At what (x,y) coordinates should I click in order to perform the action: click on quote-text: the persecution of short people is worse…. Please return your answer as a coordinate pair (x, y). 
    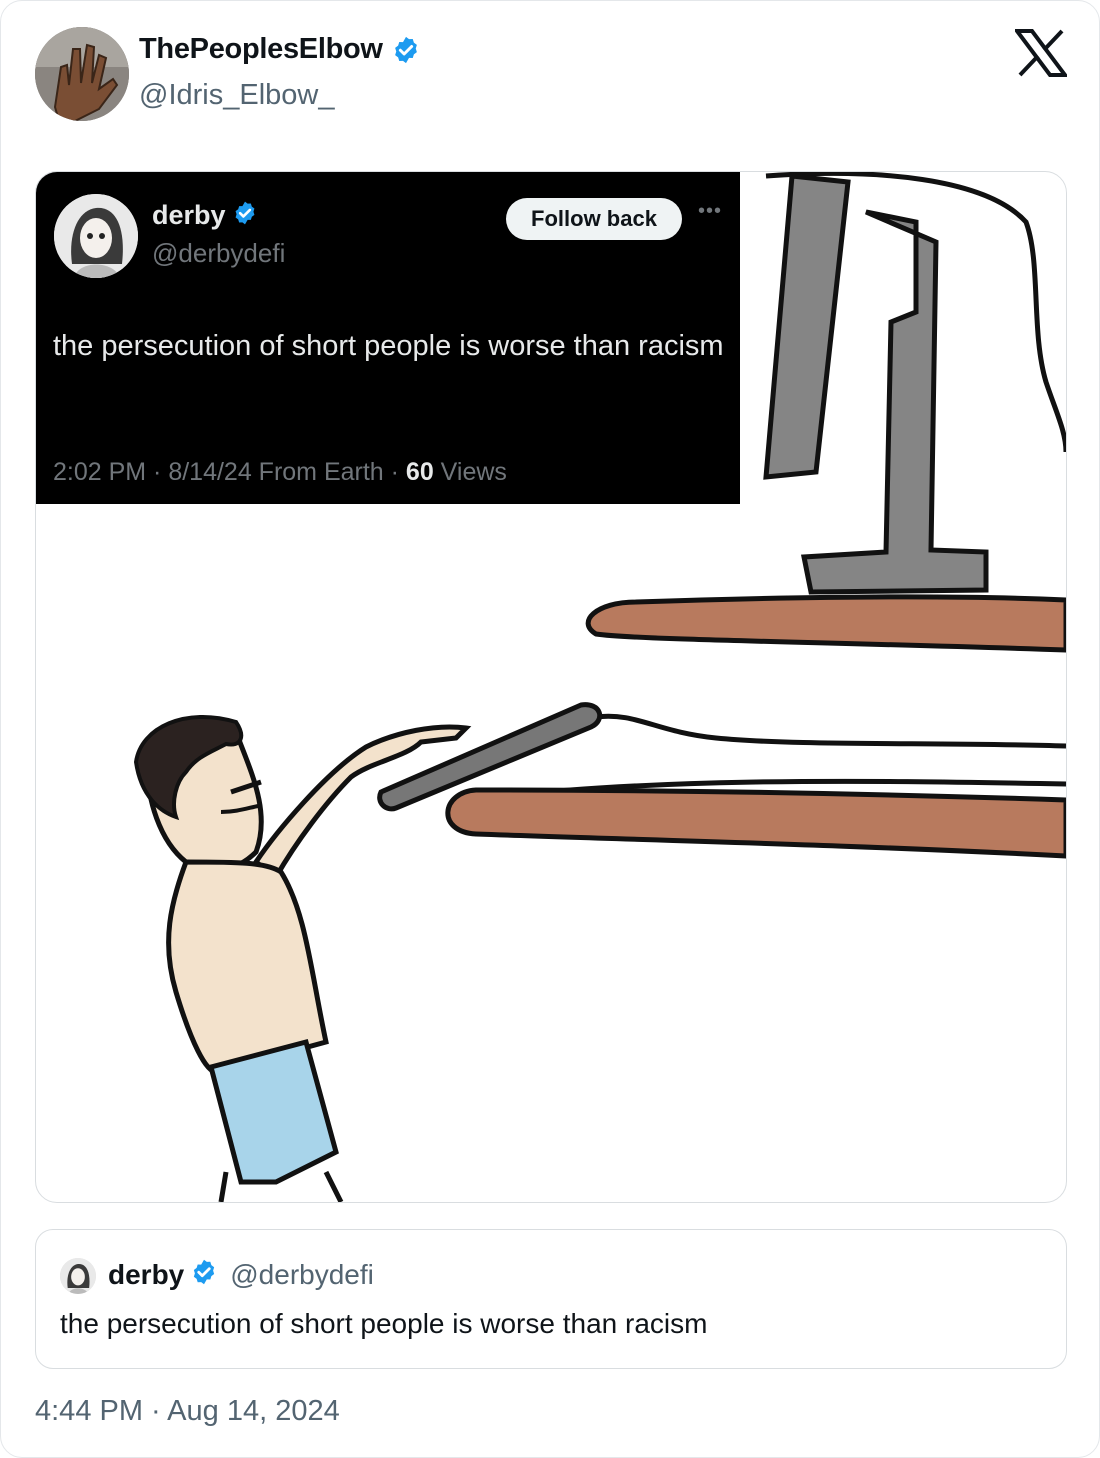
    Looking at the image, I should click on (384, 1323).